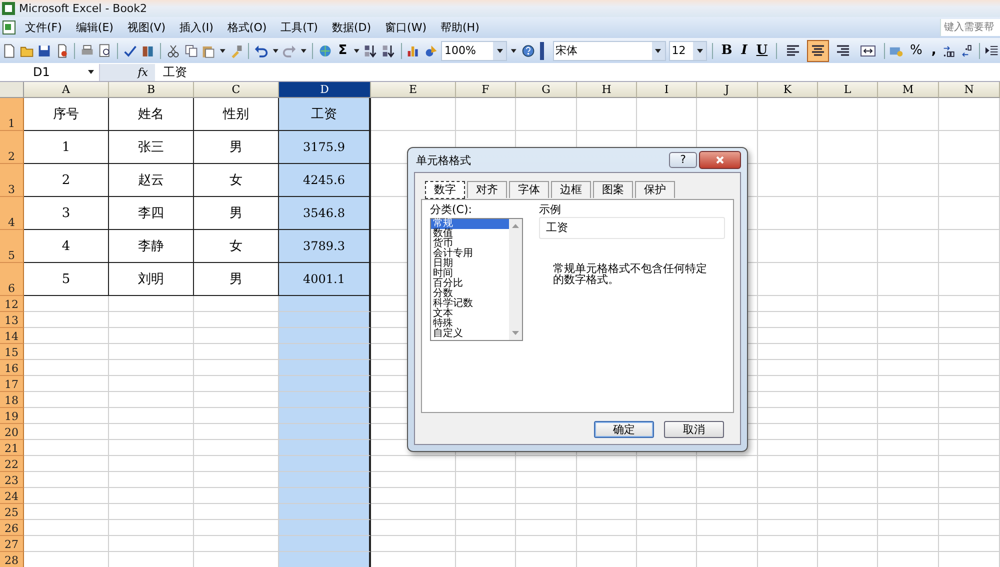 This screenshot has width=1000, height=567. I want to click on zoom-dropdown: 100%, so click(474, 50).